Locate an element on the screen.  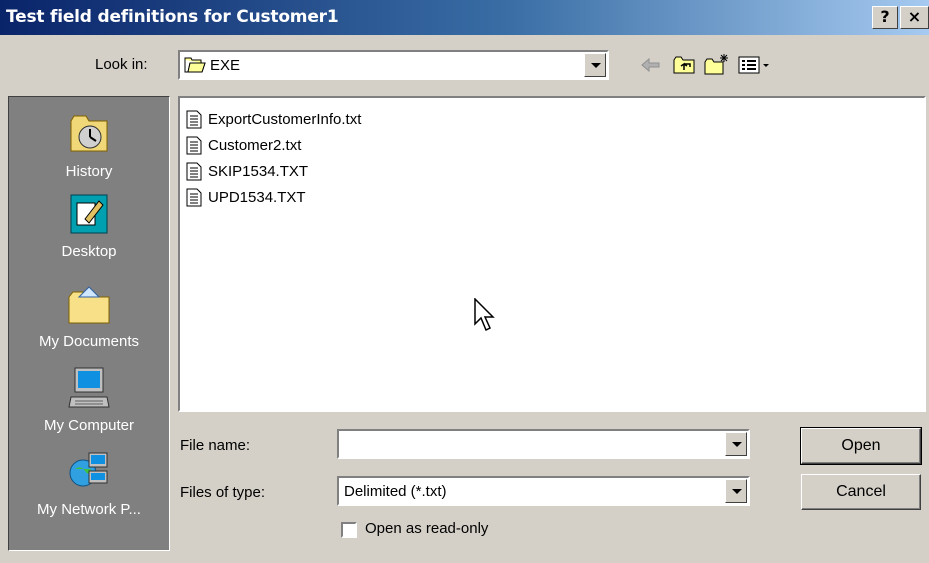
file-name-field is located at coordinates (543, 444).